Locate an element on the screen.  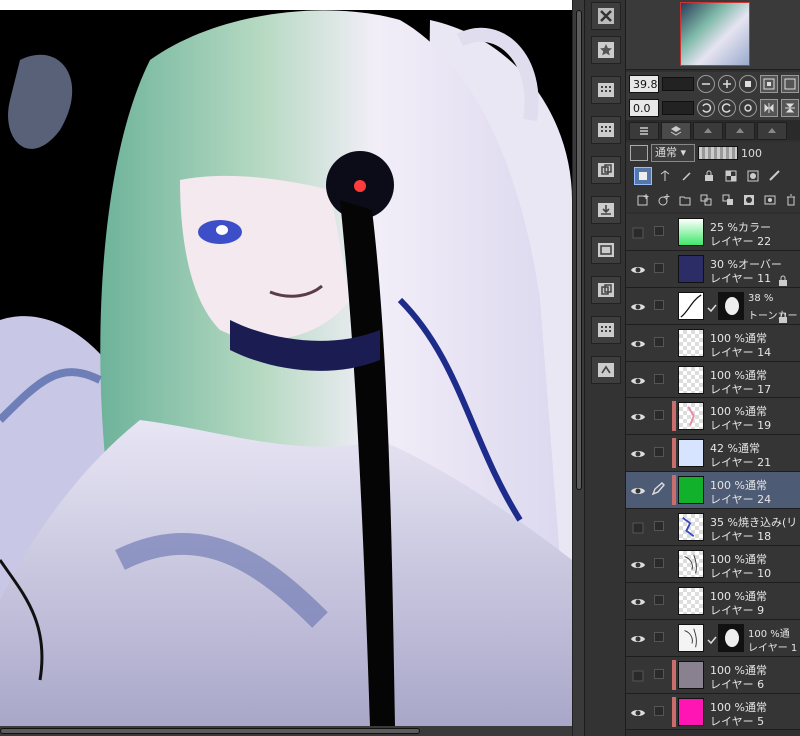
layer-color-swatch is located at coordinates (639, 153).